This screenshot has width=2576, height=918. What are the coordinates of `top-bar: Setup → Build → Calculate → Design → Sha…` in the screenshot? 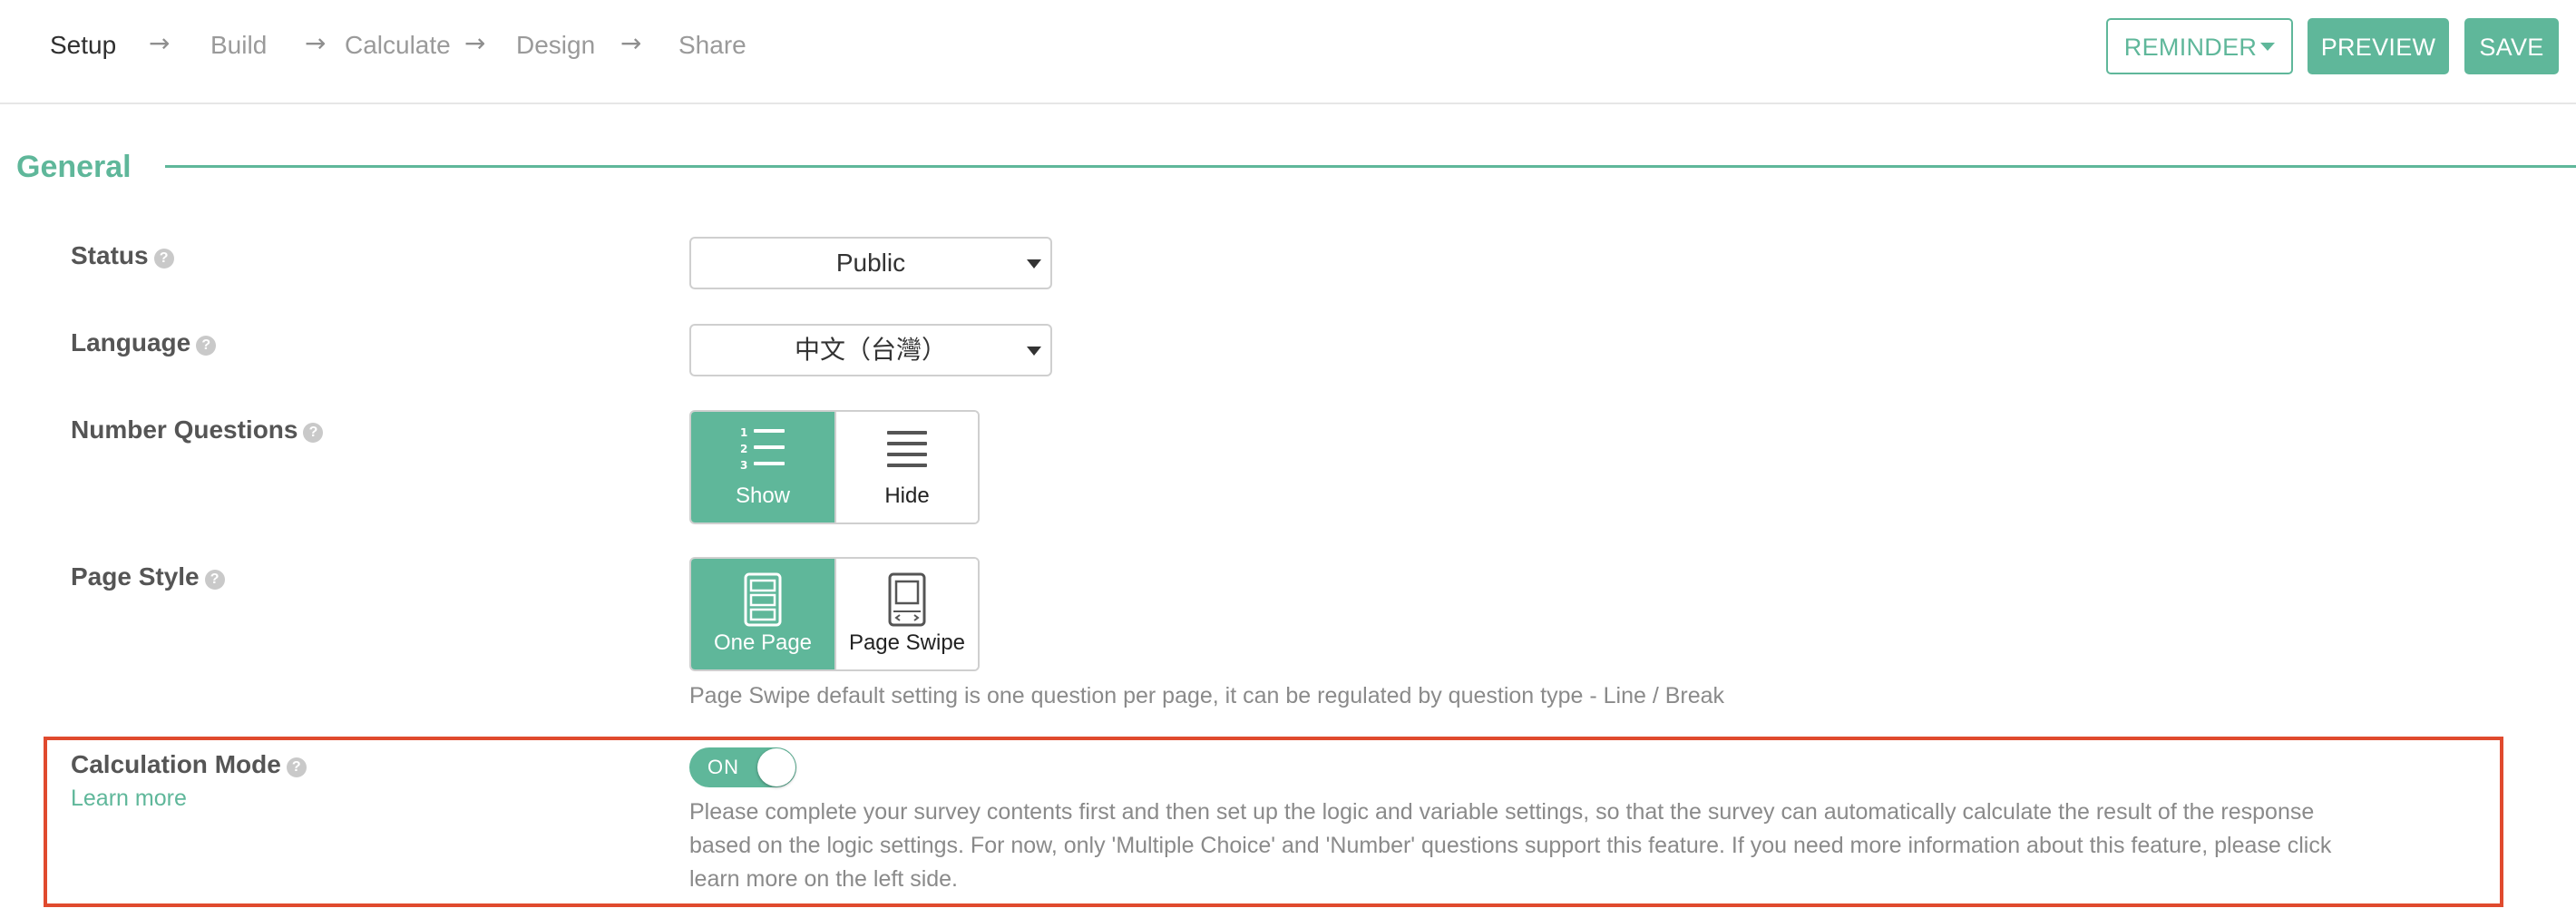 It's located at (1288, 52).